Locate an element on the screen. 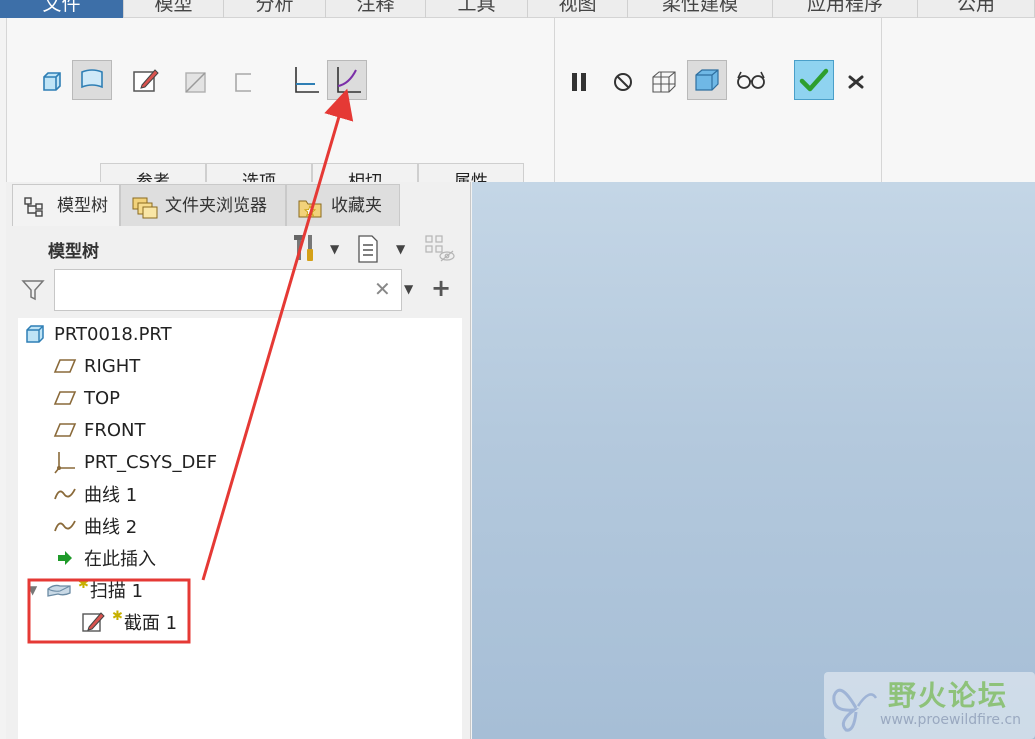  remove-material-button is located at coordinates (195, 82).